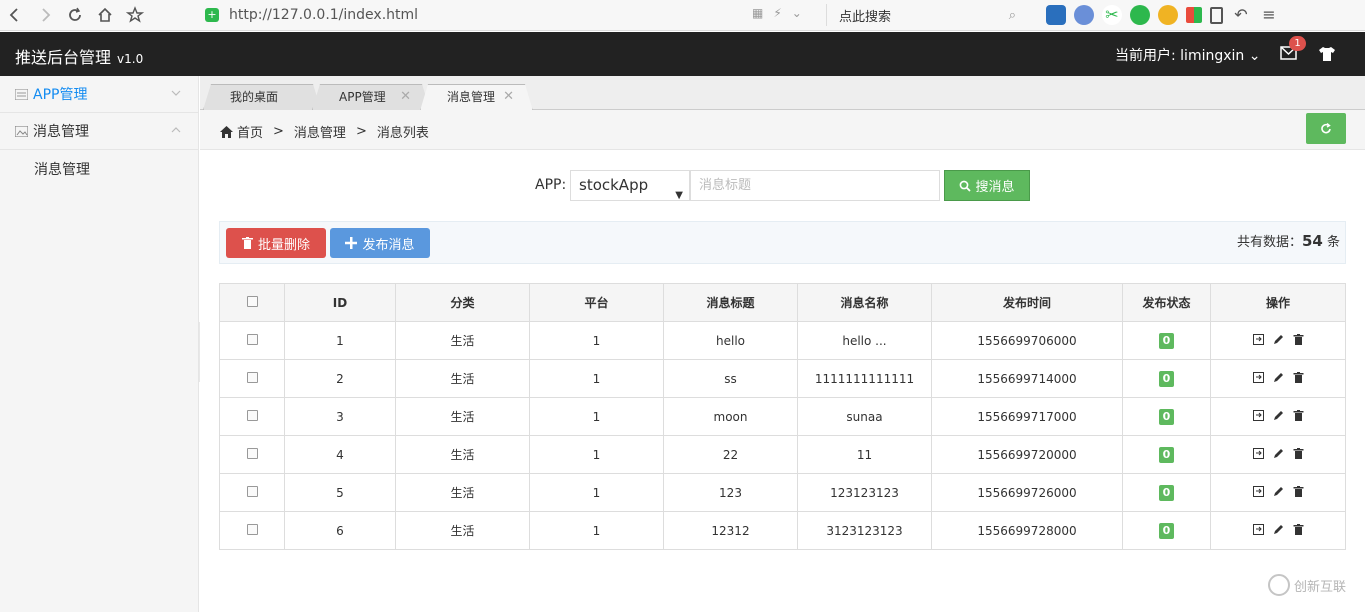 The width and height of the screenshot is (1365, 612). I want to click on breadcrumb-level1: 消息管理, so click(320, 131).